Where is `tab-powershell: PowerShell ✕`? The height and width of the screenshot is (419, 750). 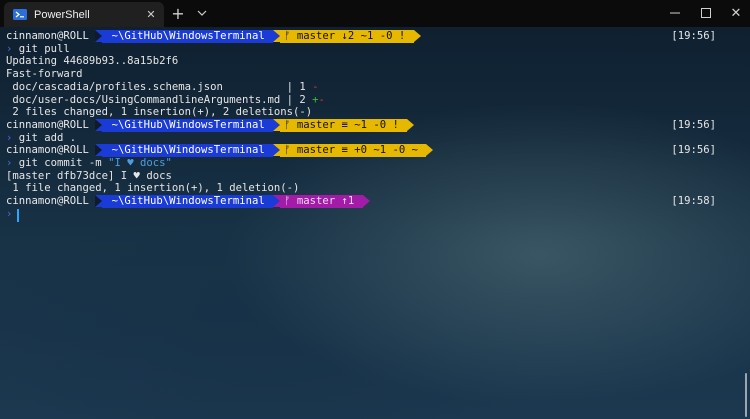
tab-powershell: PowerShell ✕ is located at coordinates (84, 14).